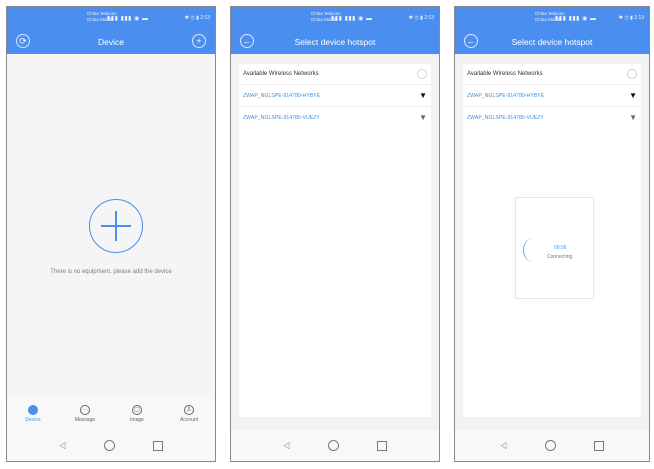  I want to click on tab-device: Device, so click(33, 414).